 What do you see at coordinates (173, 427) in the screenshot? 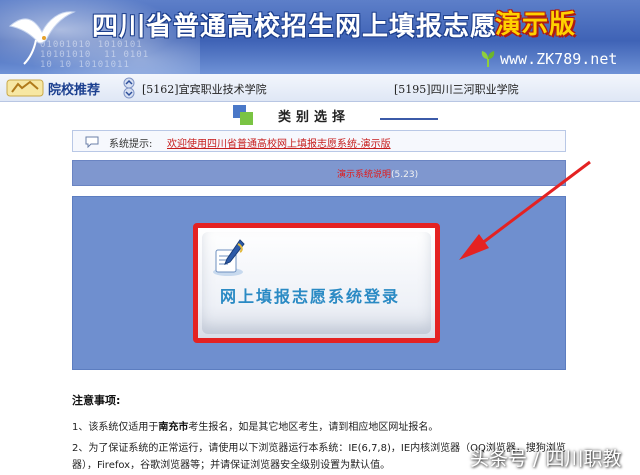
I see `note-city: 南充市` at bounding box center [173, 427].